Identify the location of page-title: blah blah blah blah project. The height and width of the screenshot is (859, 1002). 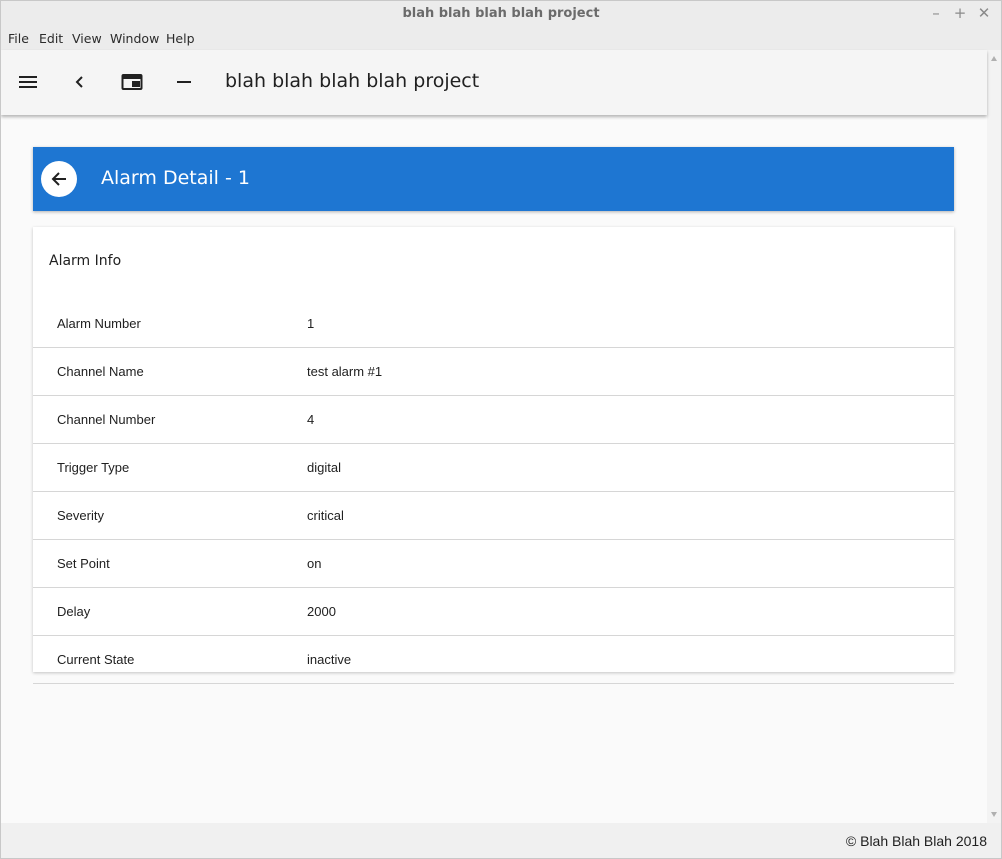
(352, 81).